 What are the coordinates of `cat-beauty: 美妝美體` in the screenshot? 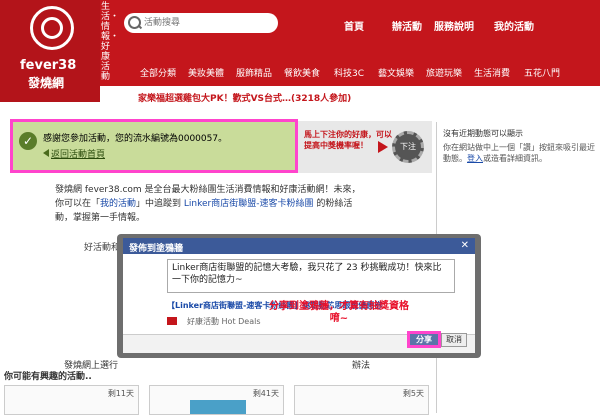 It's located at (206, 72).